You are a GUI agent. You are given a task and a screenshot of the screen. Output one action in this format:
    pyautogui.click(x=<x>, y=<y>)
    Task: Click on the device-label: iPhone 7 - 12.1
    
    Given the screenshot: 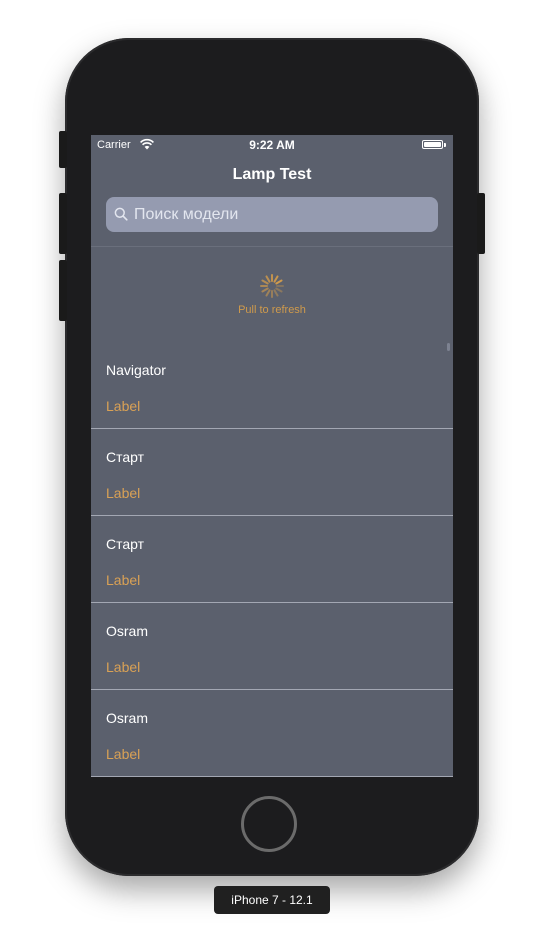 What is the action you would take?
    pyautogui.click(x=272, y=900)
    